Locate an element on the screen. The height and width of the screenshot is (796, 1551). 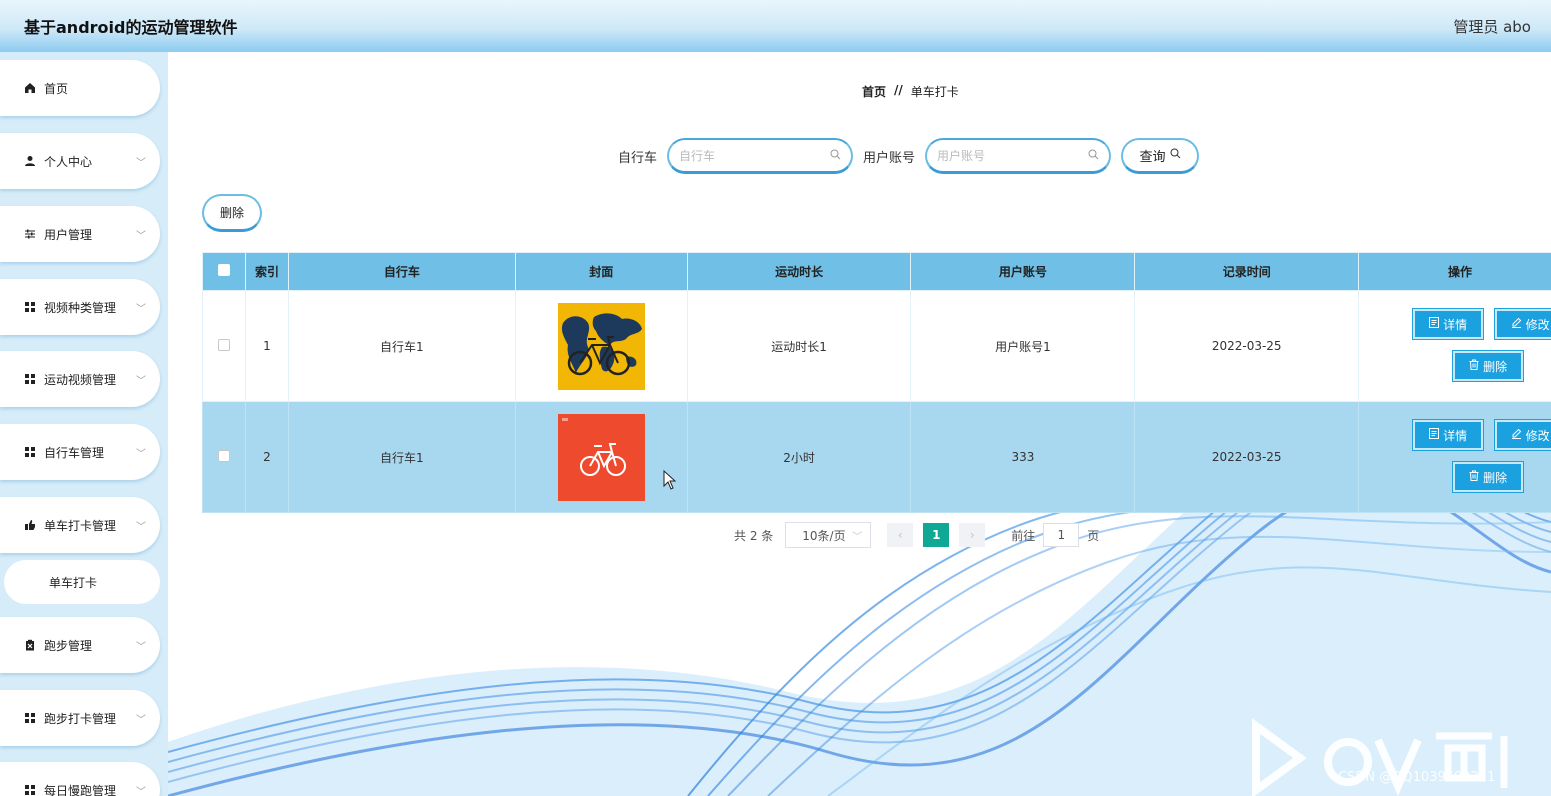
bike-cell: 自行车1 is located at coordinates (401, 457).